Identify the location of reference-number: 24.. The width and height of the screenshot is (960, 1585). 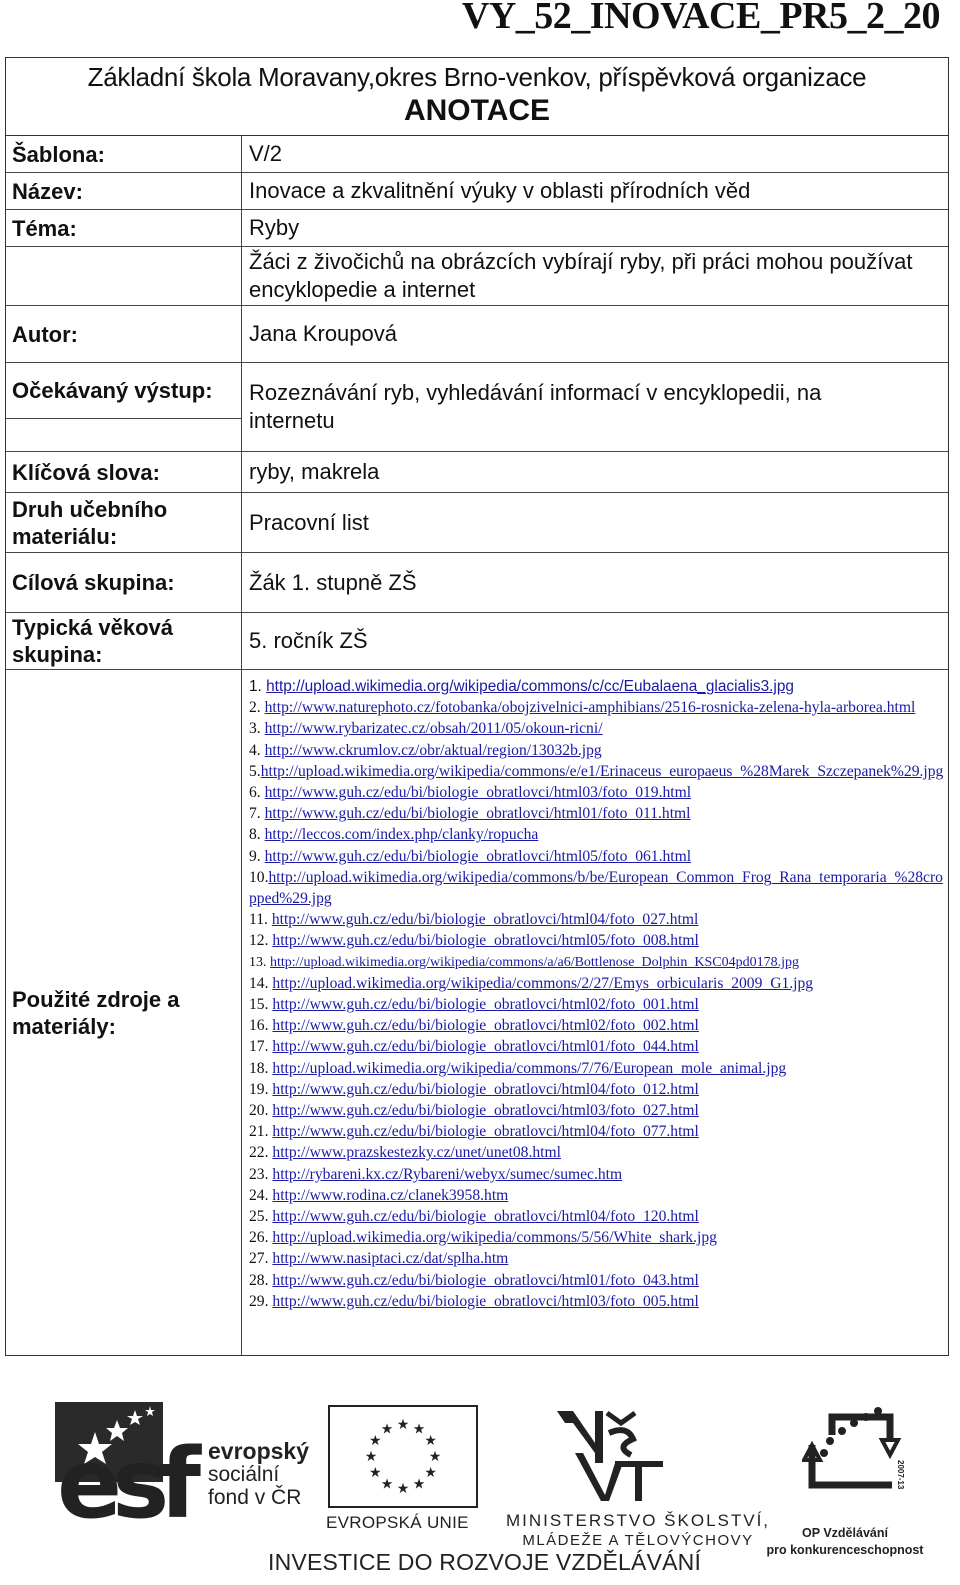
(259, 1195).